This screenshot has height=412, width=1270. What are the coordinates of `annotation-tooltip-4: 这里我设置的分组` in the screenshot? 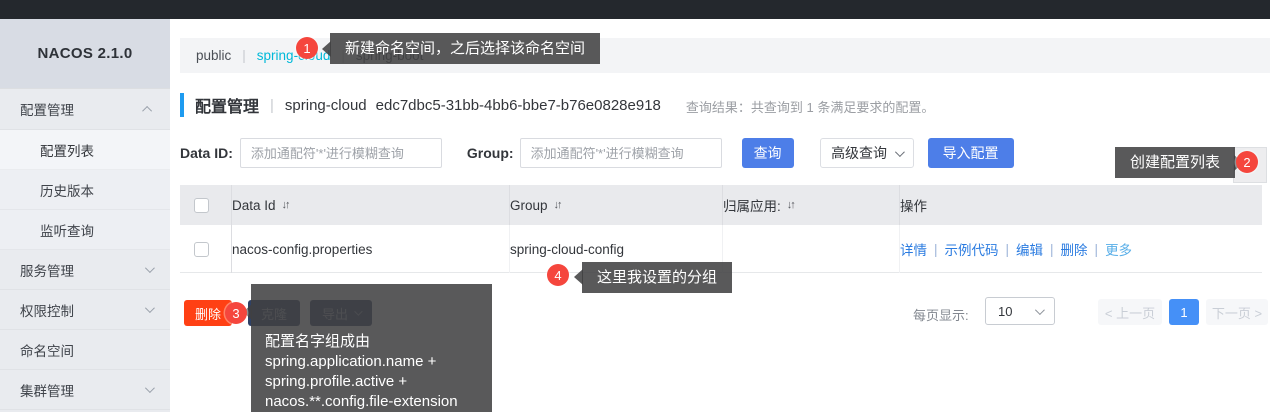 It's located at (653, 277).